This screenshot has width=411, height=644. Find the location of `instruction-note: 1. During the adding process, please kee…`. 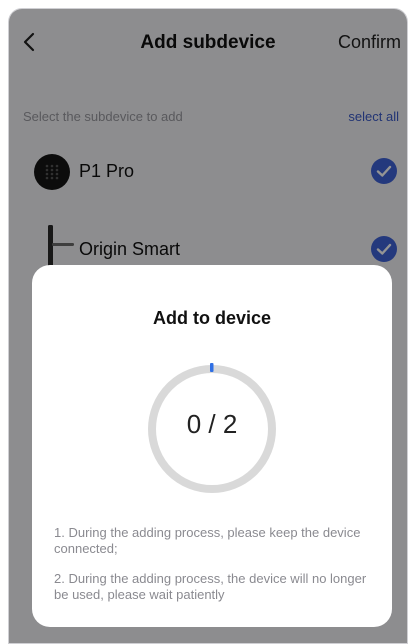

instruction-note: 1. During the adding process, please kee… is located at coordinates (207, 540).